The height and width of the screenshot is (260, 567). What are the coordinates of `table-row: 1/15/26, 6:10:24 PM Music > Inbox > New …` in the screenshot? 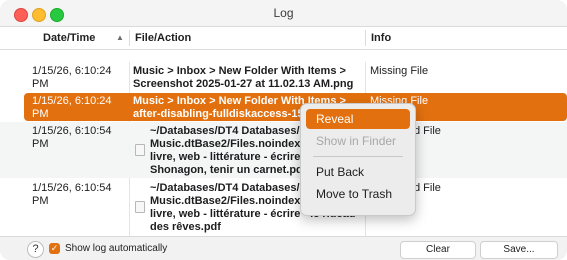 It's located at (283, 77).